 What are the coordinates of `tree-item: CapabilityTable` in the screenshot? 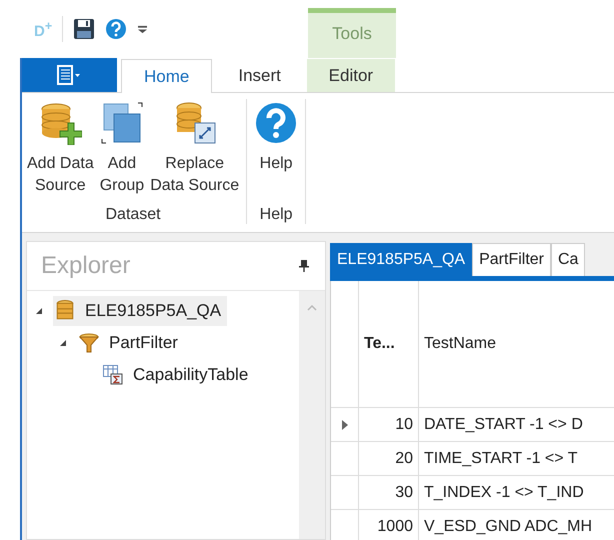 It's located at (177, 375).